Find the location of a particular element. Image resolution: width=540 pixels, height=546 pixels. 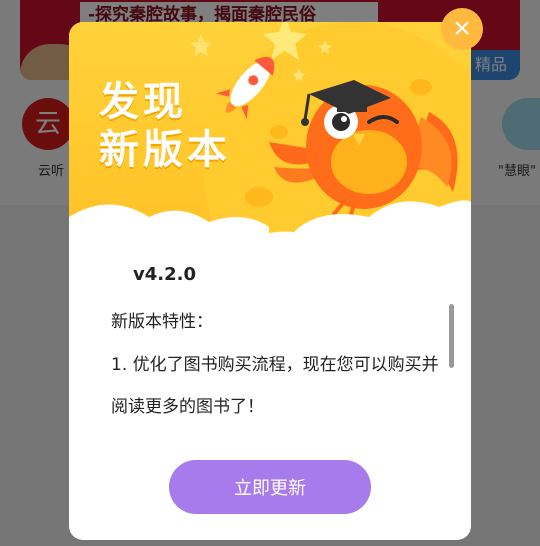

scrollbar is located at coordinates (451, 336).